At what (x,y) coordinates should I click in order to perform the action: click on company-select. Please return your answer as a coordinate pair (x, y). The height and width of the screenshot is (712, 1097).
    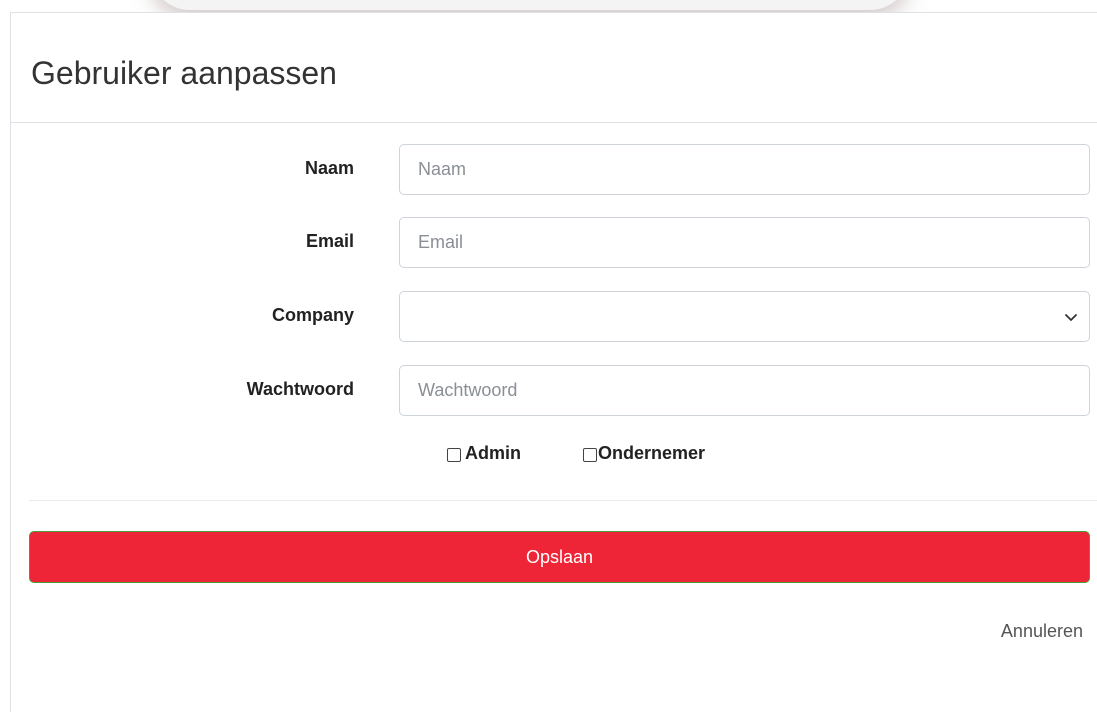
    Looking at the image, I should click on (744, 316).